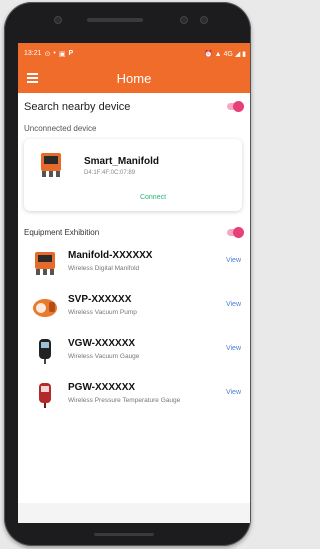  I want to click on equipment-exhibition-row: Equipment Exhibition, so click(134, 232).